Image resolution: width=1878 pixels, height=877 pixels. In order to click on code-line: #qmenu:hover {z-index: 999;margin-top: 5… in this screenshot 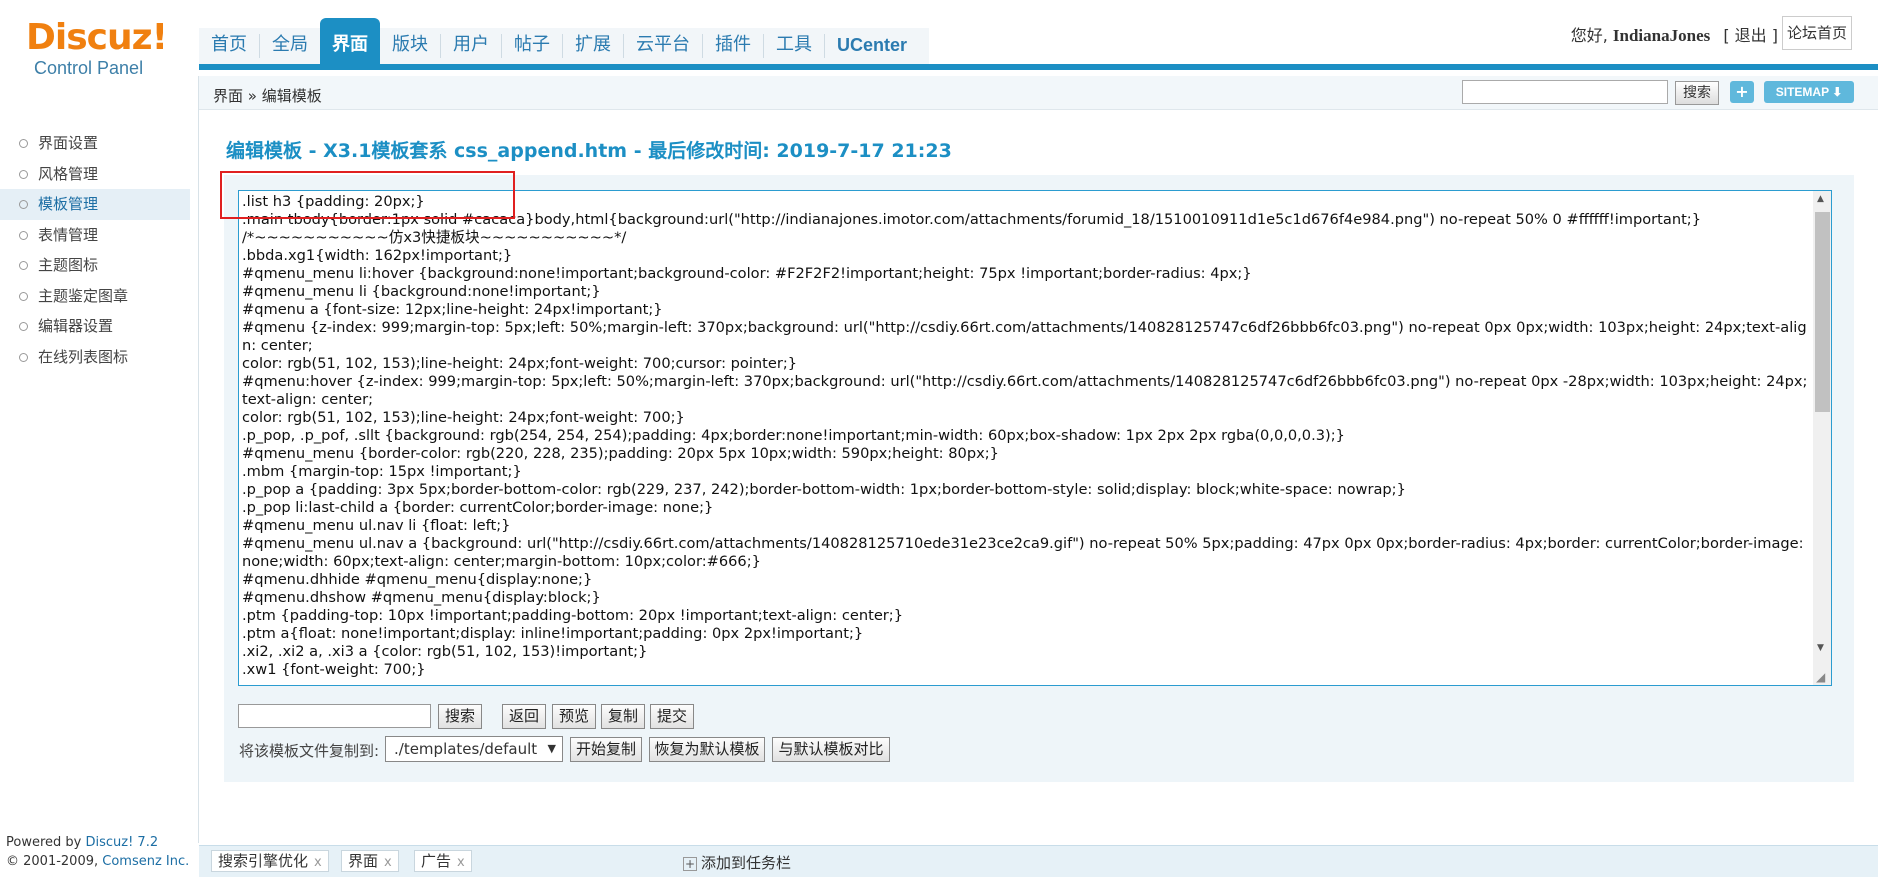, I will do `click(1025, 390)`.